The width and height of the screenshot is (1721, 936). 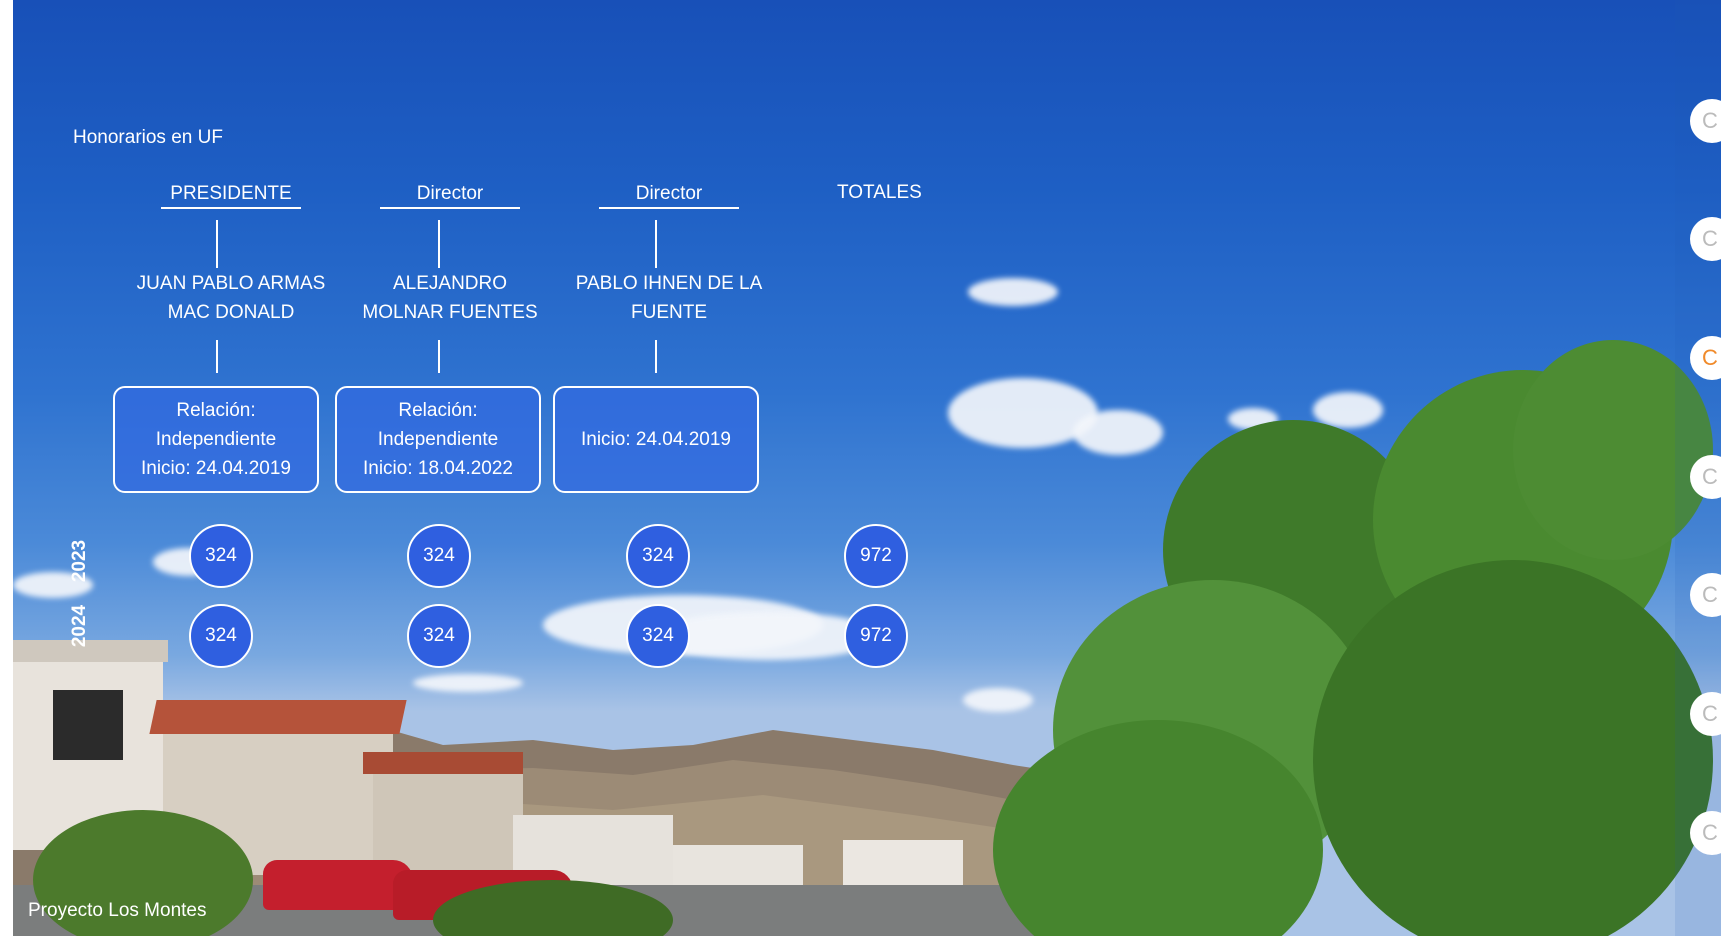 I want to click on year-label-2024: 2024, so click(x=80, y=626).